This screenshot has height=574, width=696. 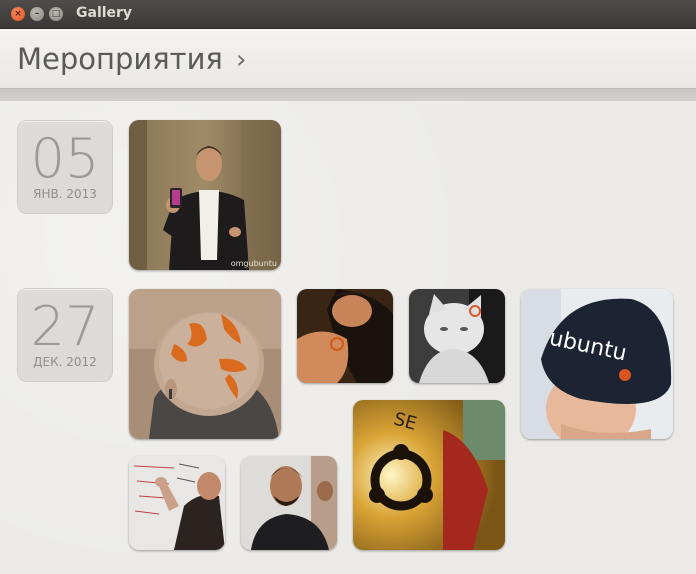 I want to click on event-day: 05, so click(x=65, y=158).